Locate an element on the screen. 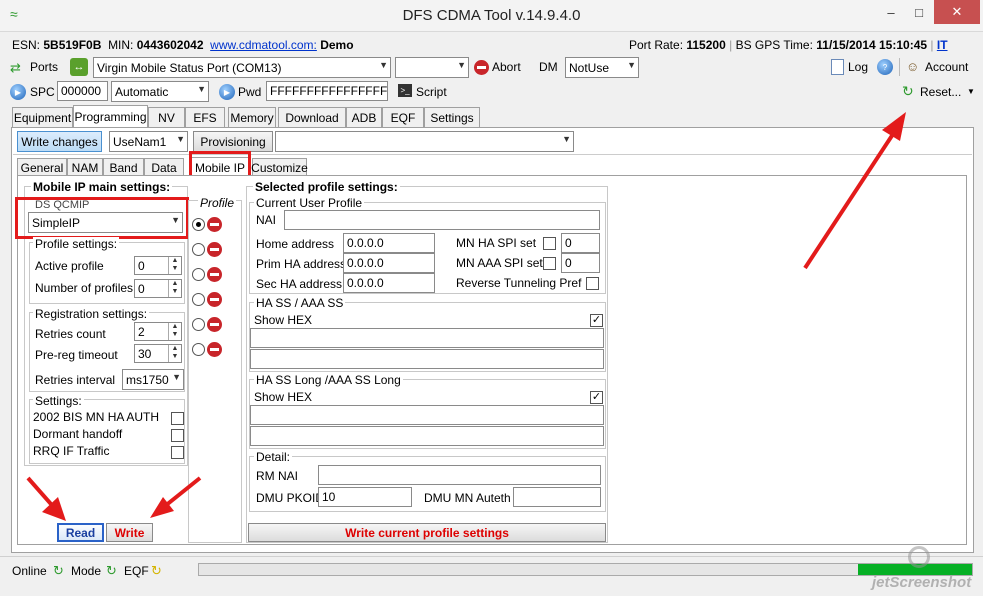 The image size is (983, 596). arrow-to-reset is located at coordinates (854, 191).